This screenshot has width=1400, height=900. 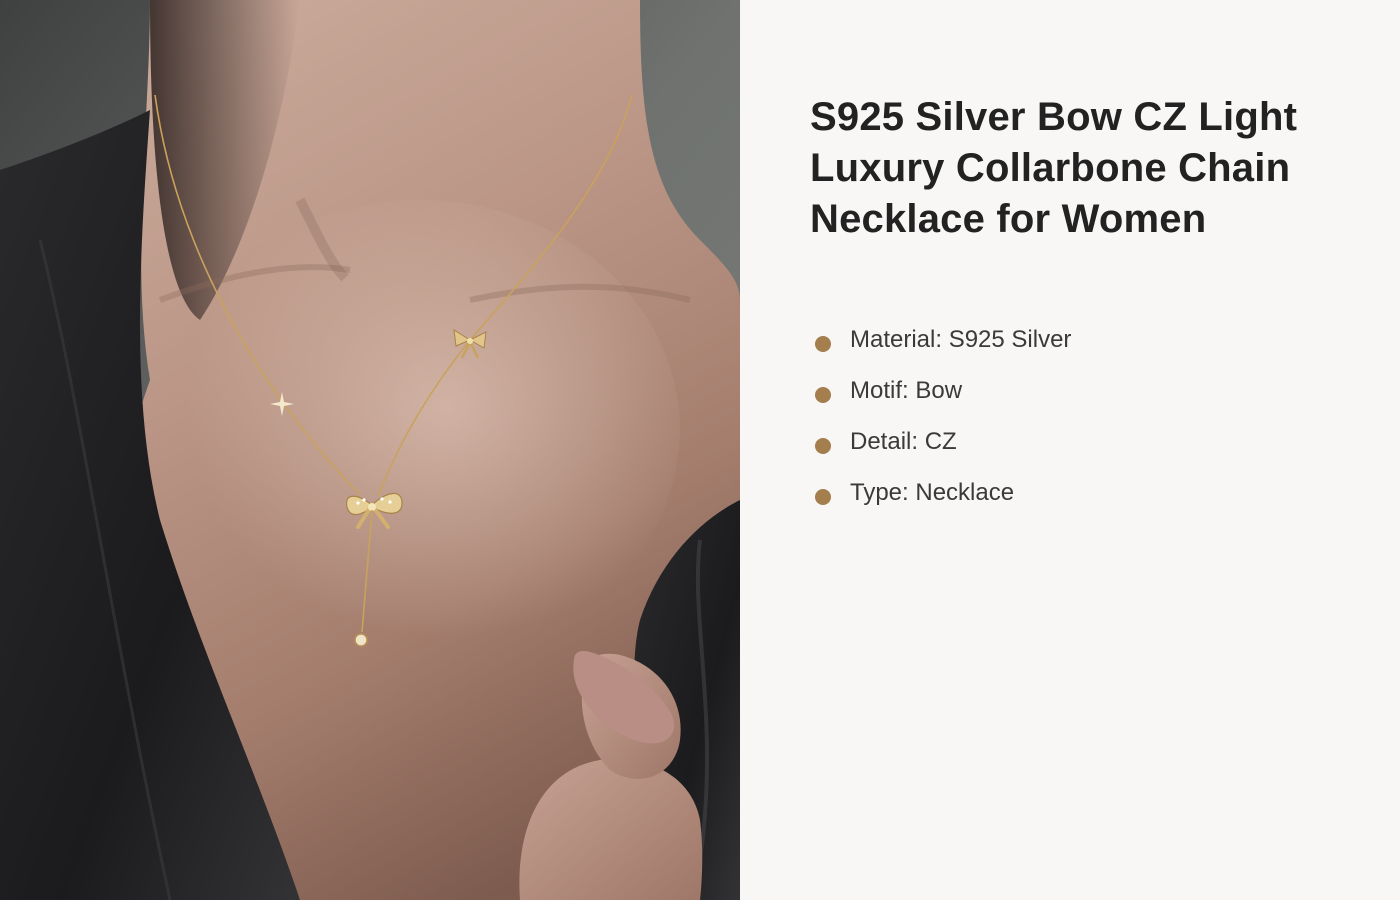 What do you see at coordinates (903, 441) in the screenshot?
I see `spec-label: Detail: CZ` at bounding box center [903, 441].